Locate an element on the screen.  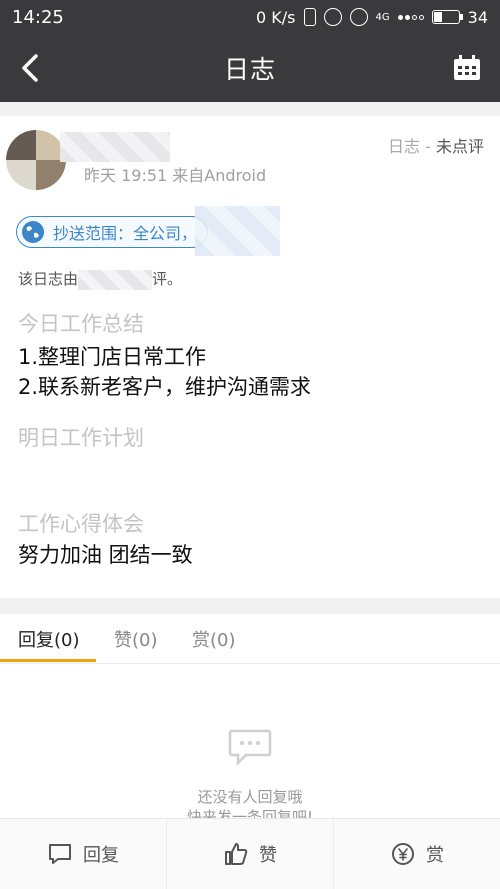
section-body-reflections: 努力加油 团结一致 is located at coordinates (105, 555).